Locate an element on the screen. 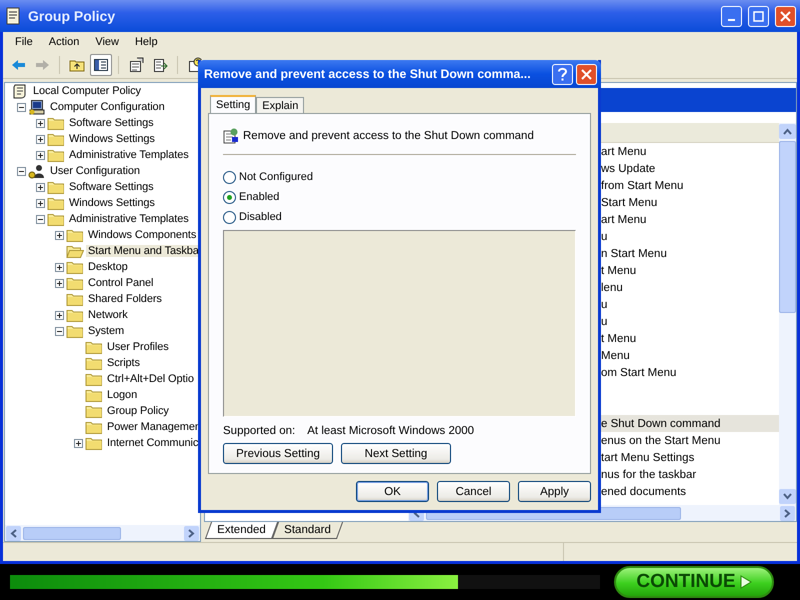  setting-name: Remove and prevent access to the Shut Down command is located at coordinates (388, 136).